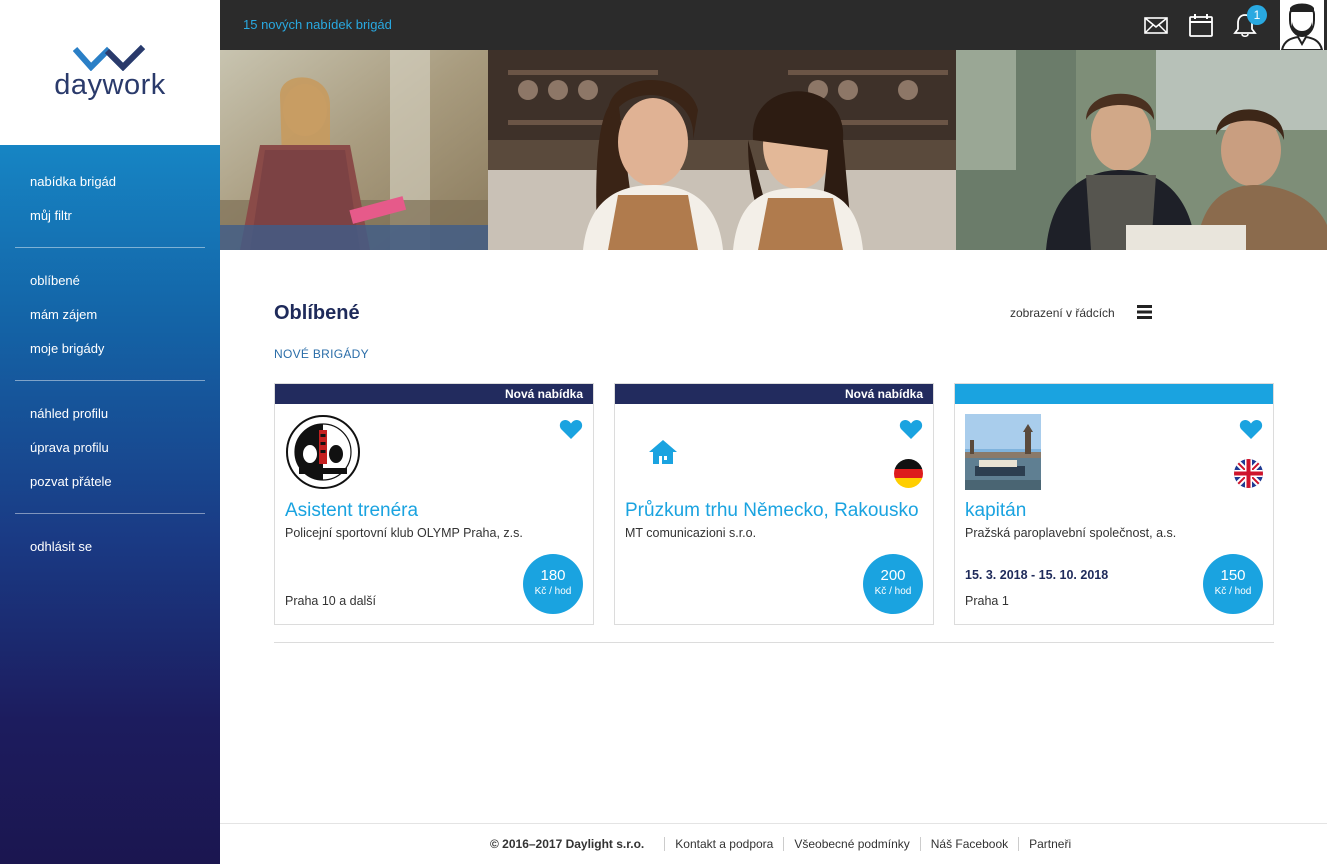  Describe the element at coordinates (1114, 394) in the screenshot. I see `card-header-bar` at that location.